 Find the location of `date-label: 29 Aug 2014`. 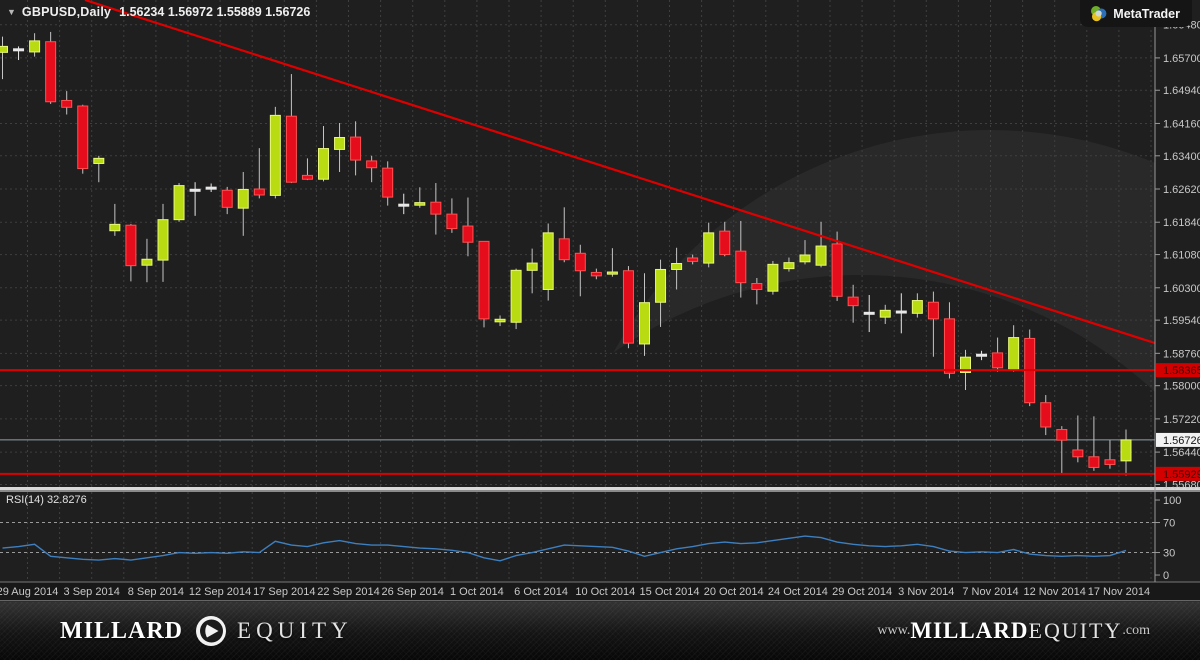

date-label: 29 Aug 2014 is located at coordinates (29, 592).